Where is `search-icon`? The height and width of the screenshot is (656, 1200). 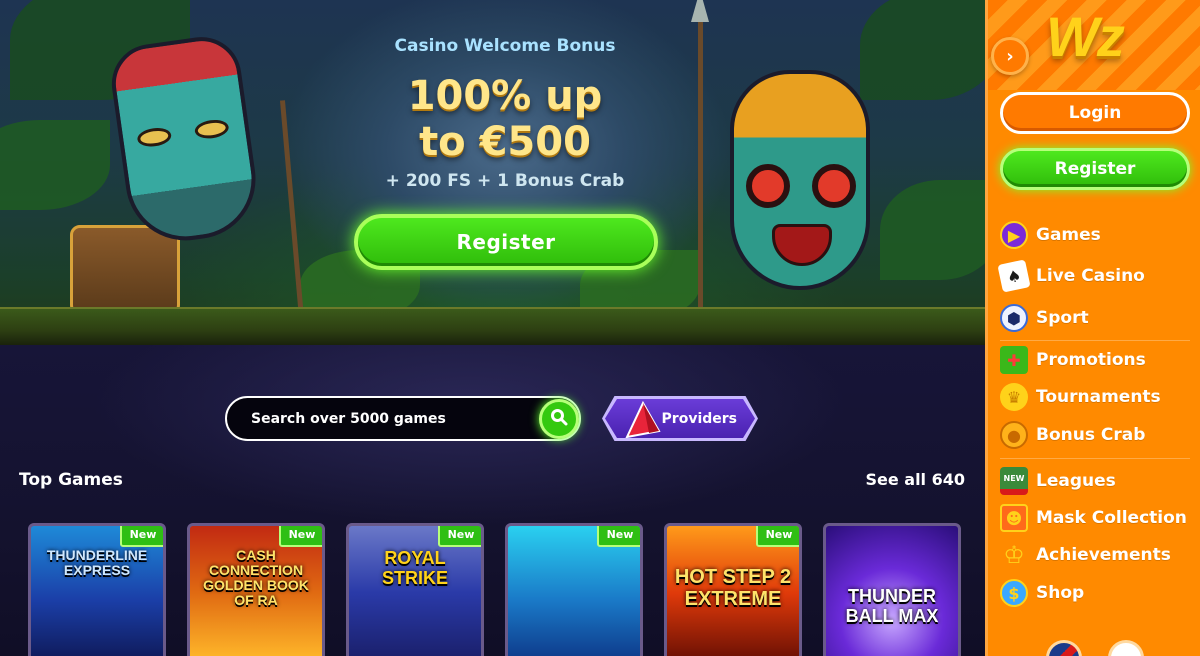
search-icon is located at coordinates (559, 419).